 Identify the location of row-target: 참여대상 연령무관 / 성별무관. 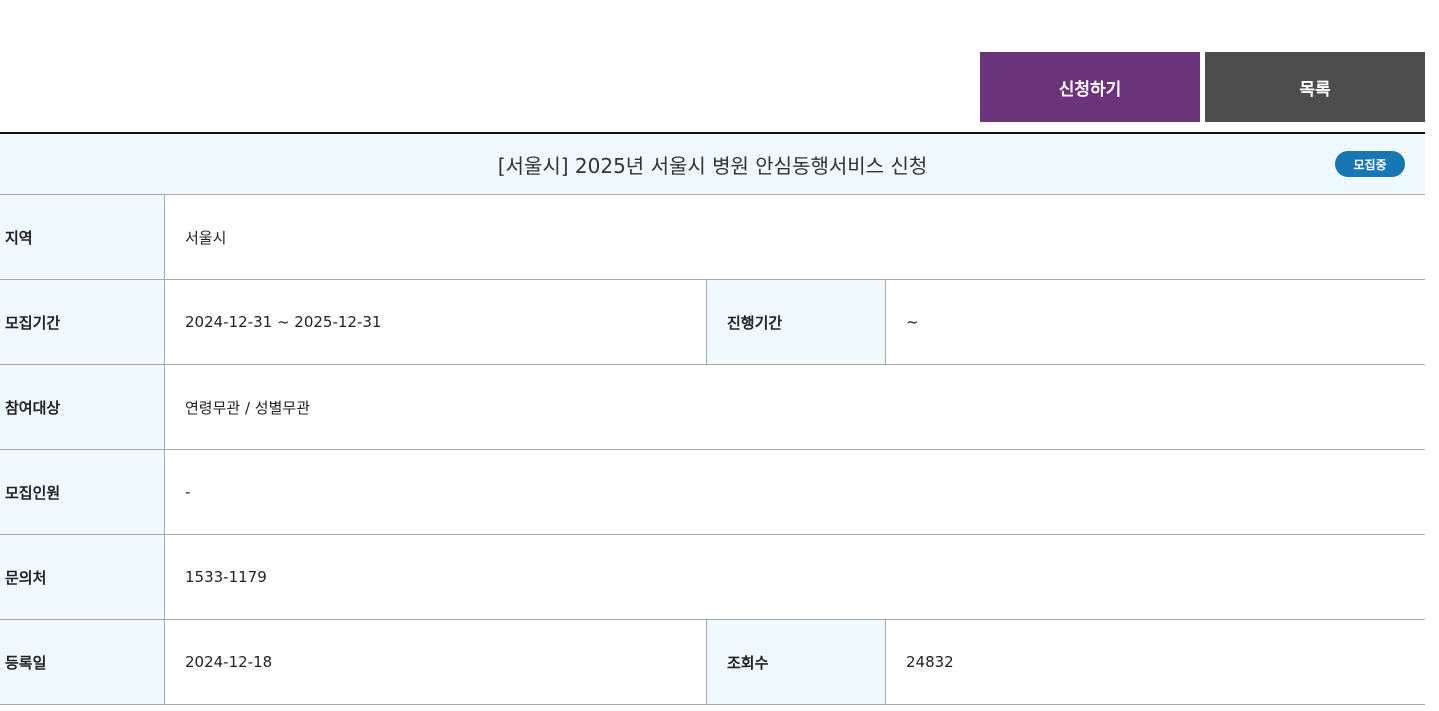
(712, 407).